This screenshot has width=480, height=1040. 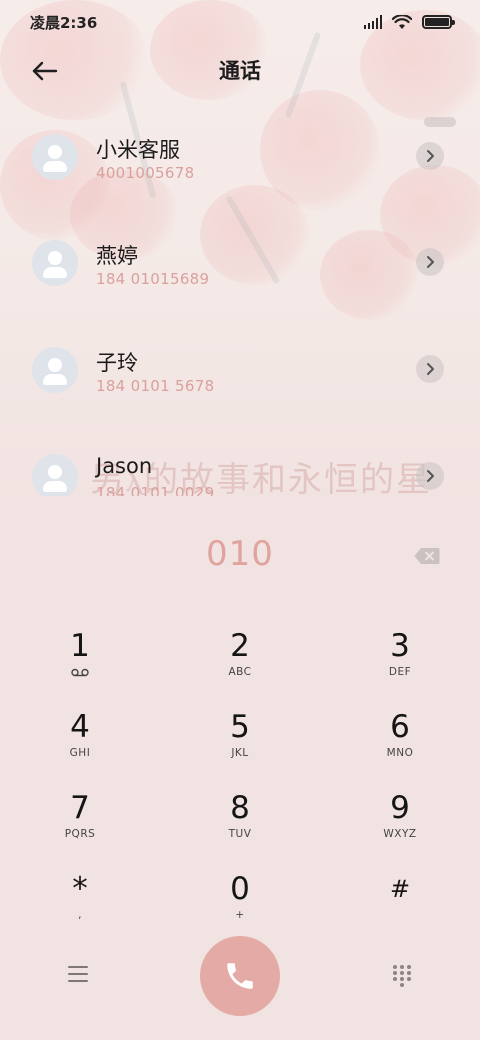 I want to click on key-5: 5 JKL, so click(x=240, y=744).